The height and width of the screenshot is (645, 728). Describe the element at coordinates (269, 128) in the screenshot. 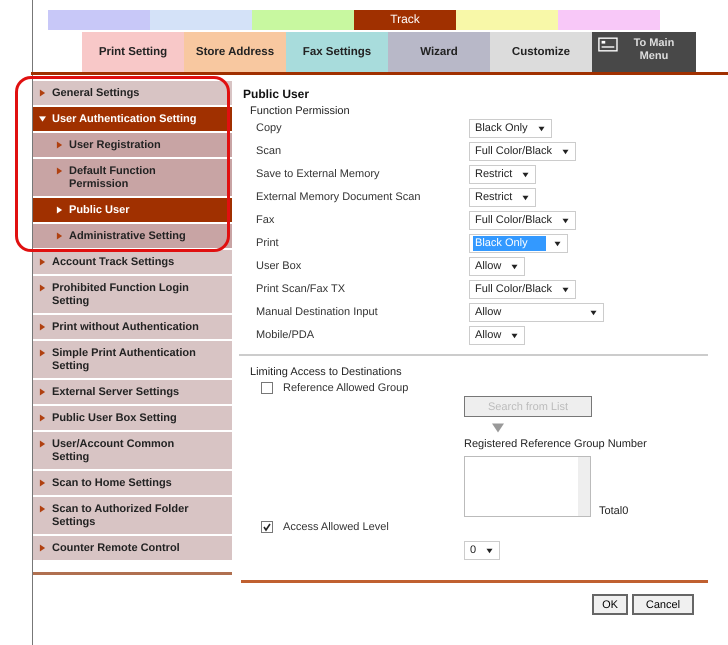

I see `field-label: Copy` at that location.